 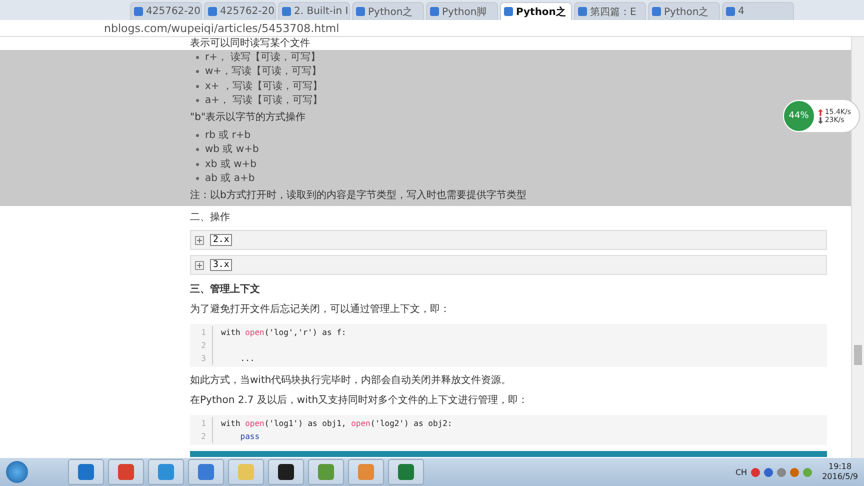 What do you see at coordinates (840, 472) in the screenshot?
I see `clock: 19:18 2016/5/9` at bounding box center [840, 472].